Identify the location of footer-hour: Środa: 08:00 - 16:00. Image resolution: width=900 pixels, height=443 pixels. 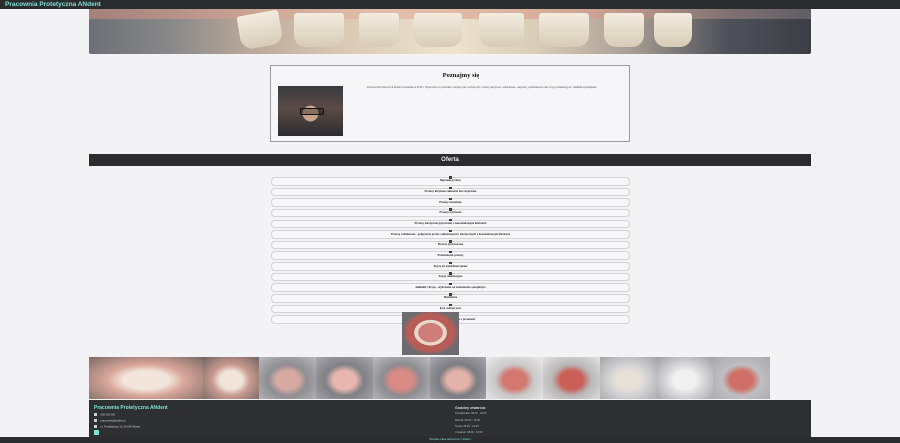
(467, 426).